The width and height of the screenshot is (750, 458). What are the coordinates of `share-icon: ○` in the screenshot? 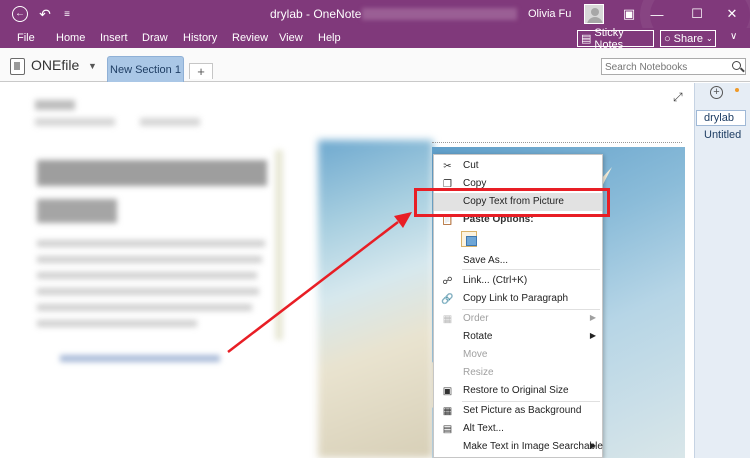 It's located at (667, 38).